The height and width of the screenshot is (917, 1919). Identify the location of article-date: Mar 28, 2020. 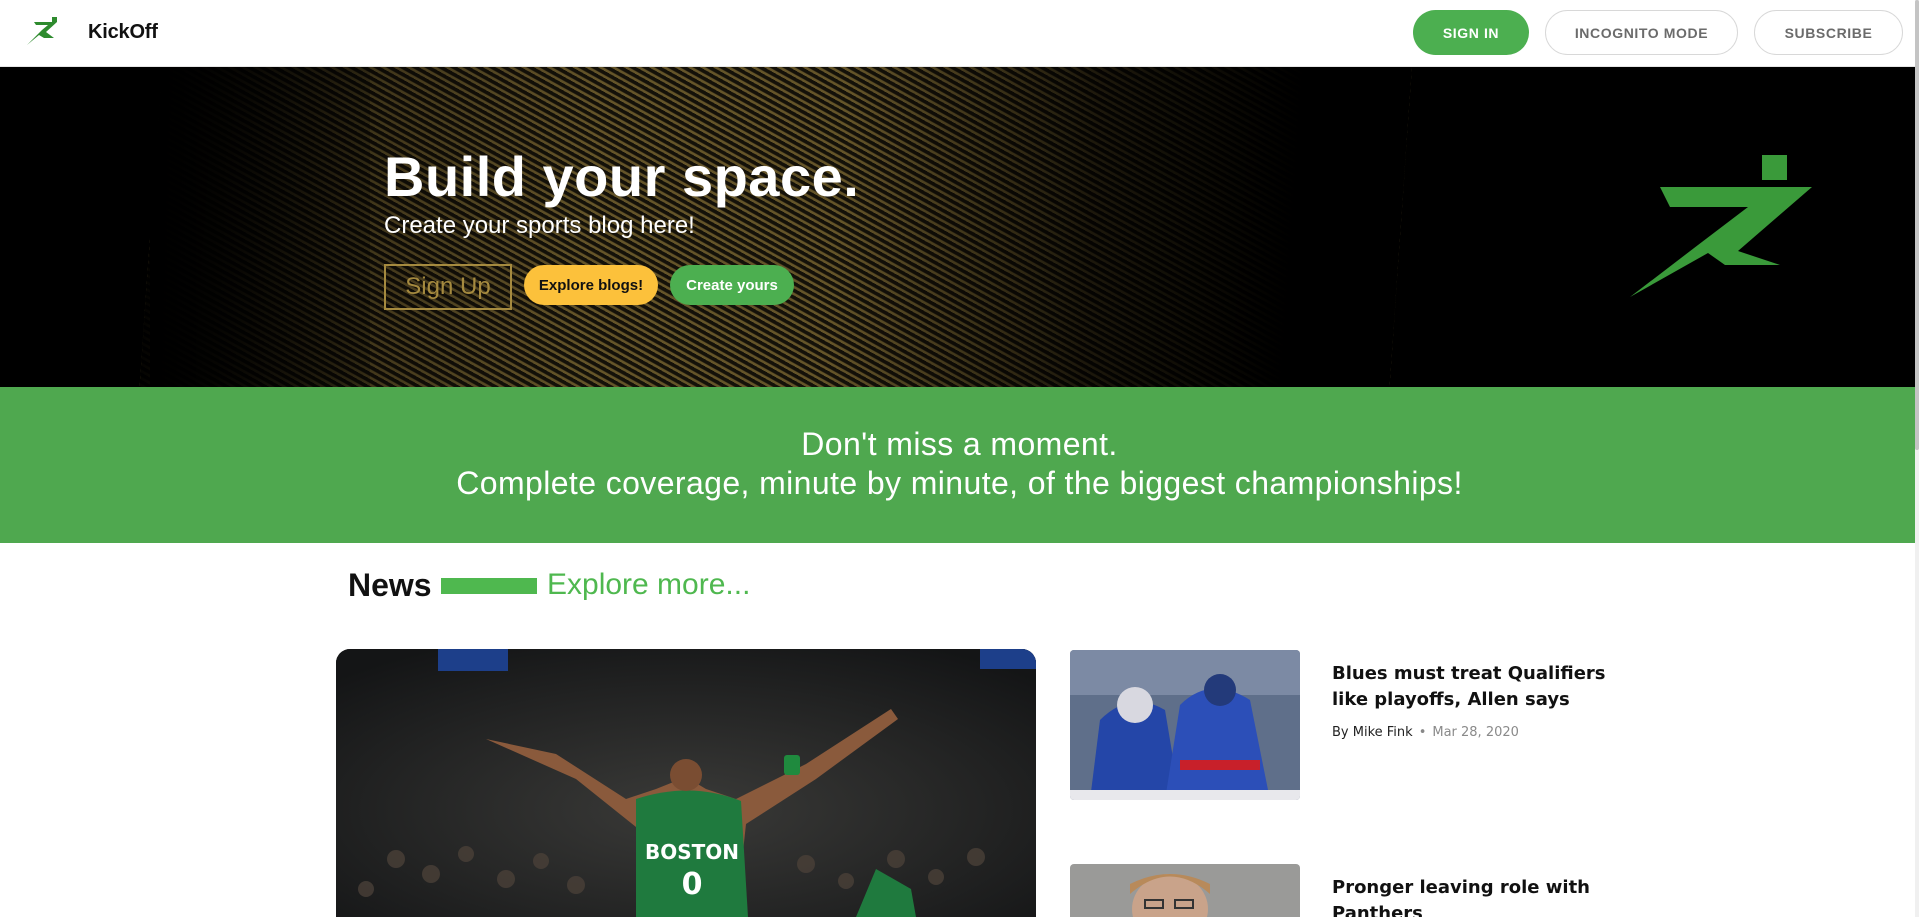
(1475, 732).